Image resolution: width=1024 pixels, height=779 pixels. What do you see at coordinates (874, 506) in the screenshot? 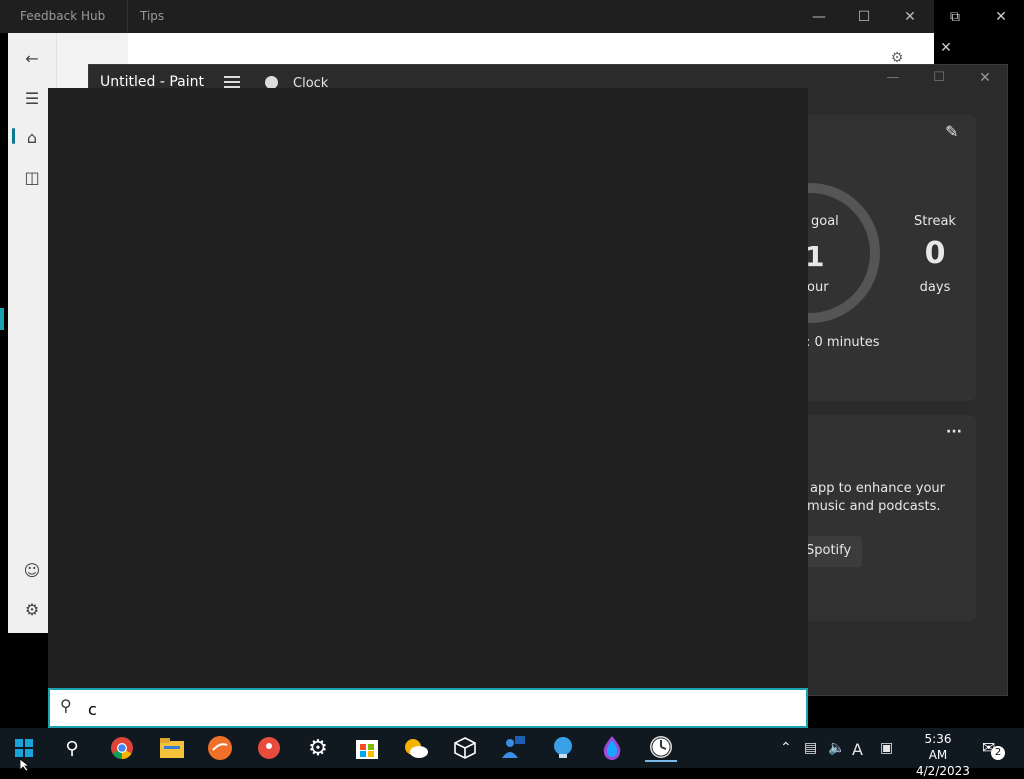
I see `spotify-text-line2: music and podcasts.` at bounding box center [874, 506].